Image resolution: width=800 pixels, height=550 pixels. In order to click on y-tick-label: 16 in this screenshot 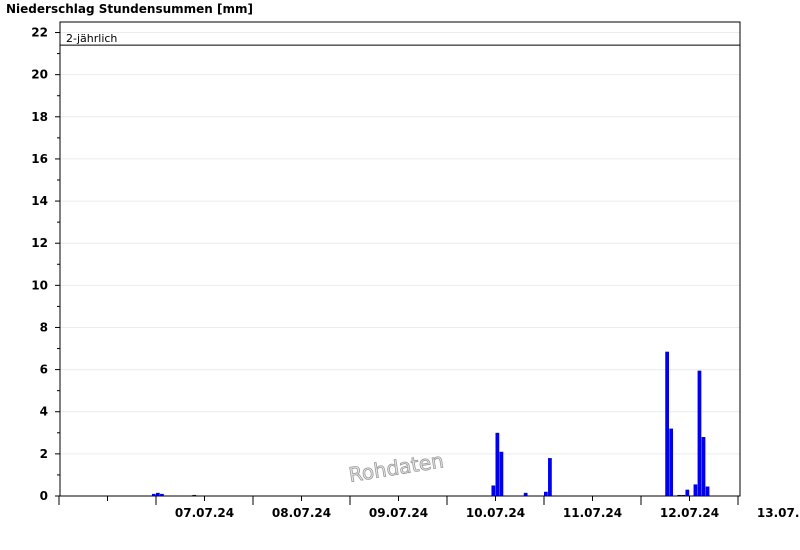, I will do `click(39, 159)`.